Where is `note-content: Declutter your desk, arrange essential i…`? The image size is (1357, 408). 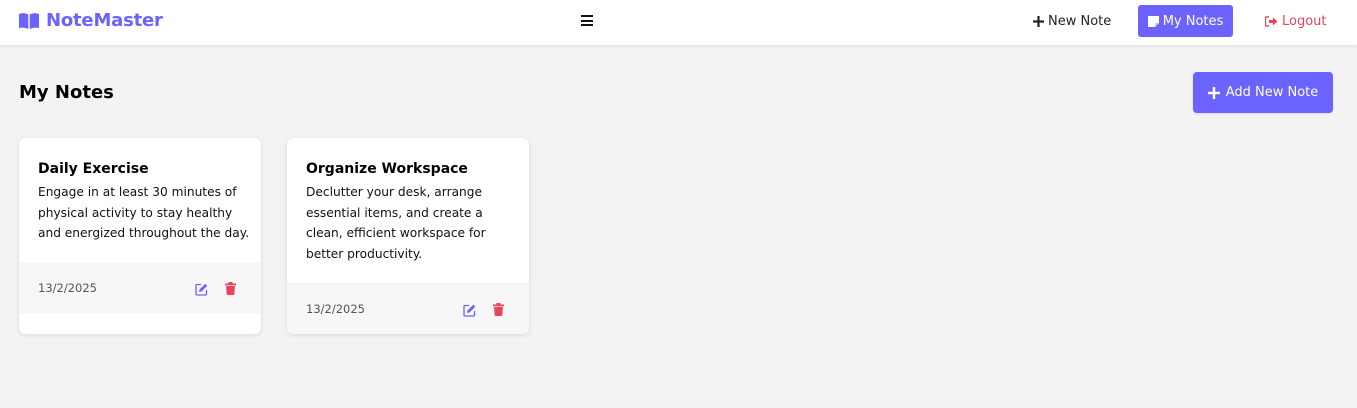
note-content: Declutter your desk, arrange essential i… is located at coordinates (396, 223).